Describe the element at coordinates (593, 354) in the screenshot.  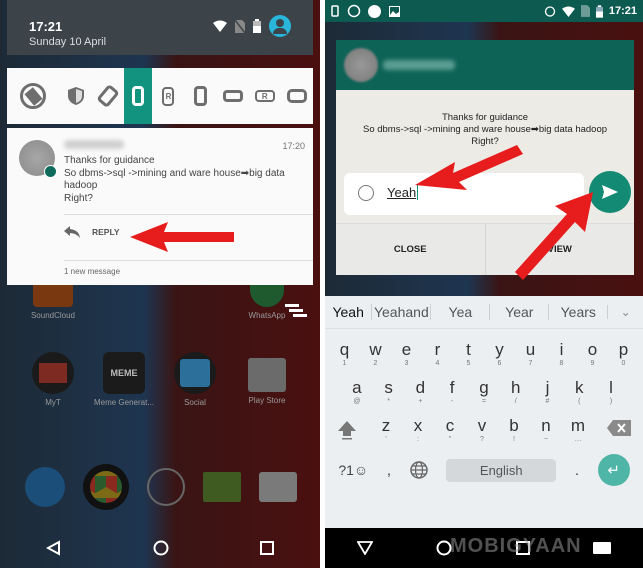
I see `key-o: o9` at that location.